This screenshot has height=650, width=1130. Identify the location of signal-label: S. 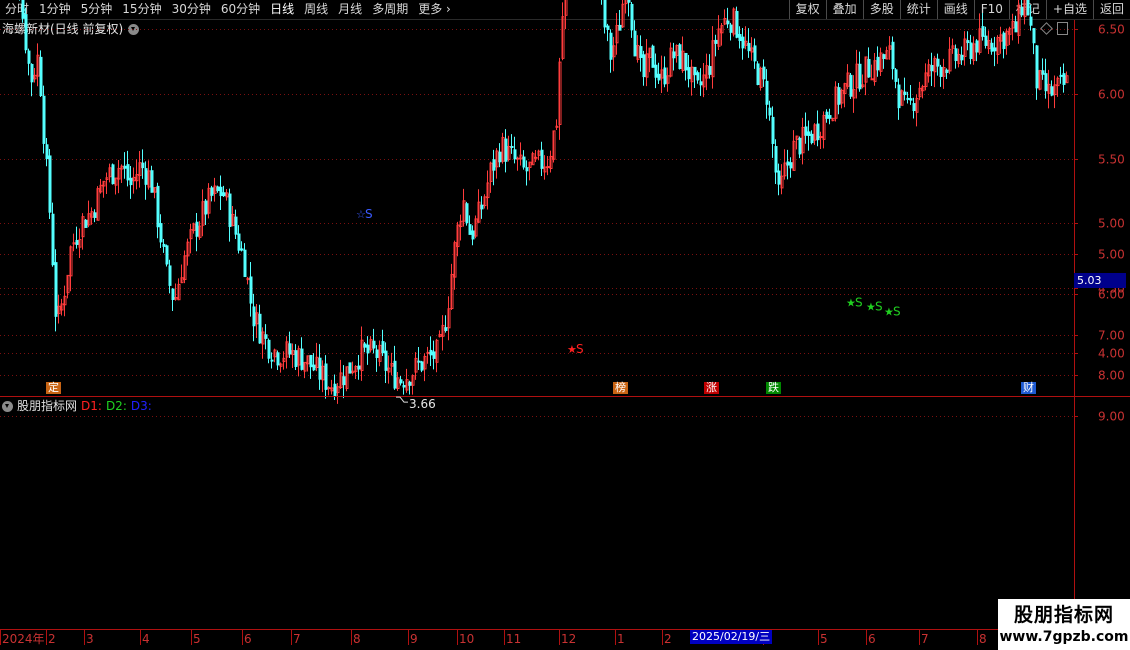
(879, 306).